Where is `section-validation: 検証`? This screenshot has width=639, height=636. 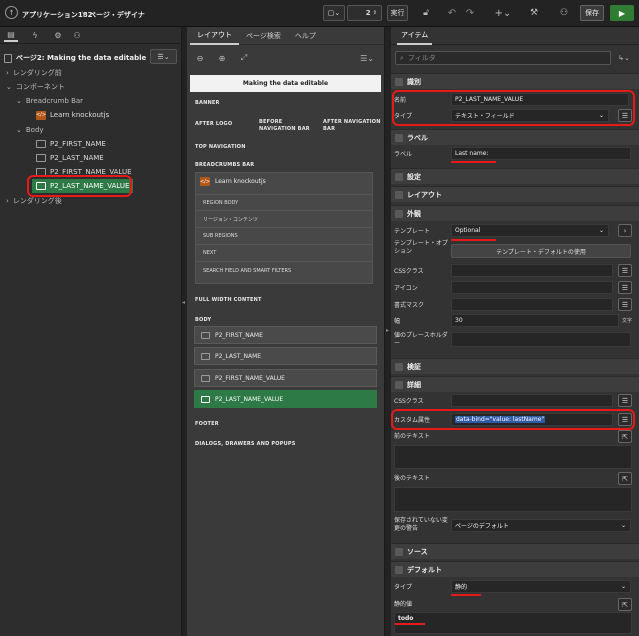
section-validation: 検証 is located at coordinates (515, 366).